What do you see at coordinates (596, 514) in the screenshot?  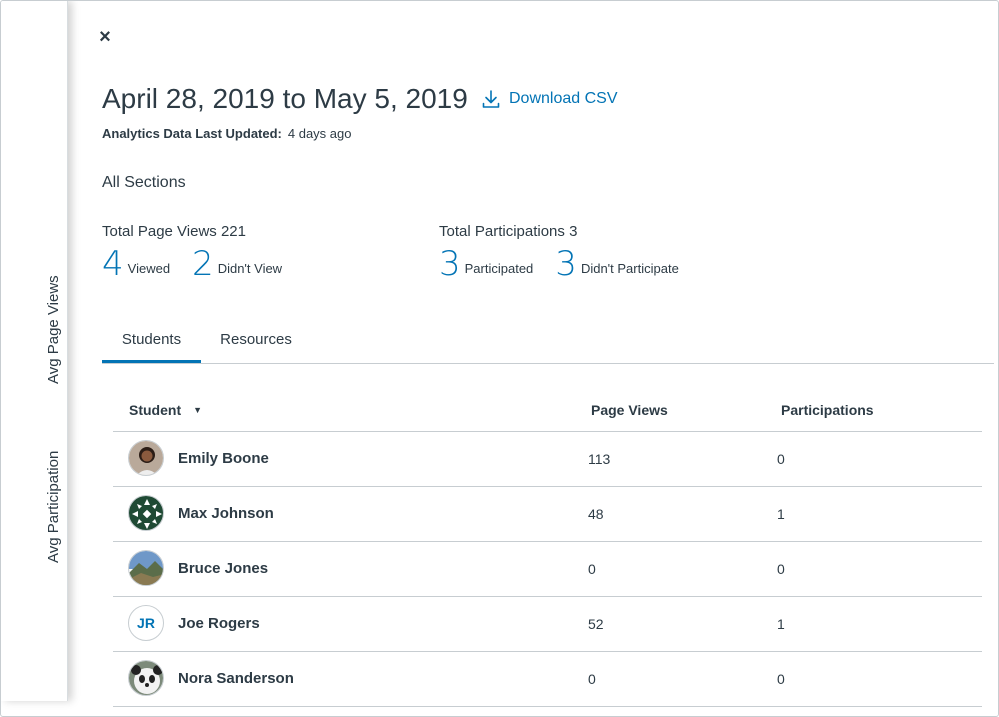 I see `page-views-cell: 48` at bounding box center [596, 514].